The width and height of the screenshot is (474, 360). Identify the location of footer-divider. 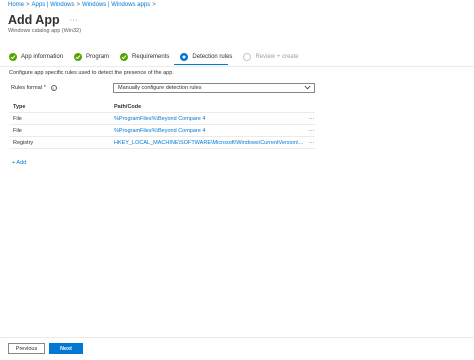
(237, 337).